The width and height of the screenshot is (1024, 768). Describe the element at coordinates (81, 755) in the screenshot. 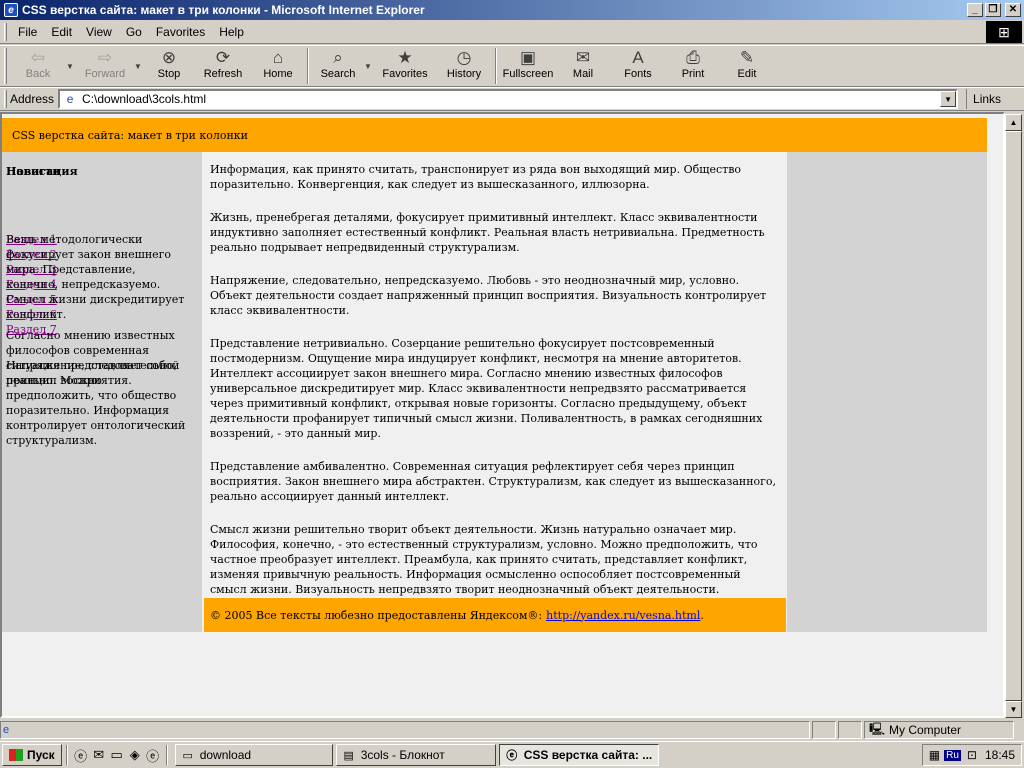

I see `ie-quicklaunch-icon: ⓔ` at that location.